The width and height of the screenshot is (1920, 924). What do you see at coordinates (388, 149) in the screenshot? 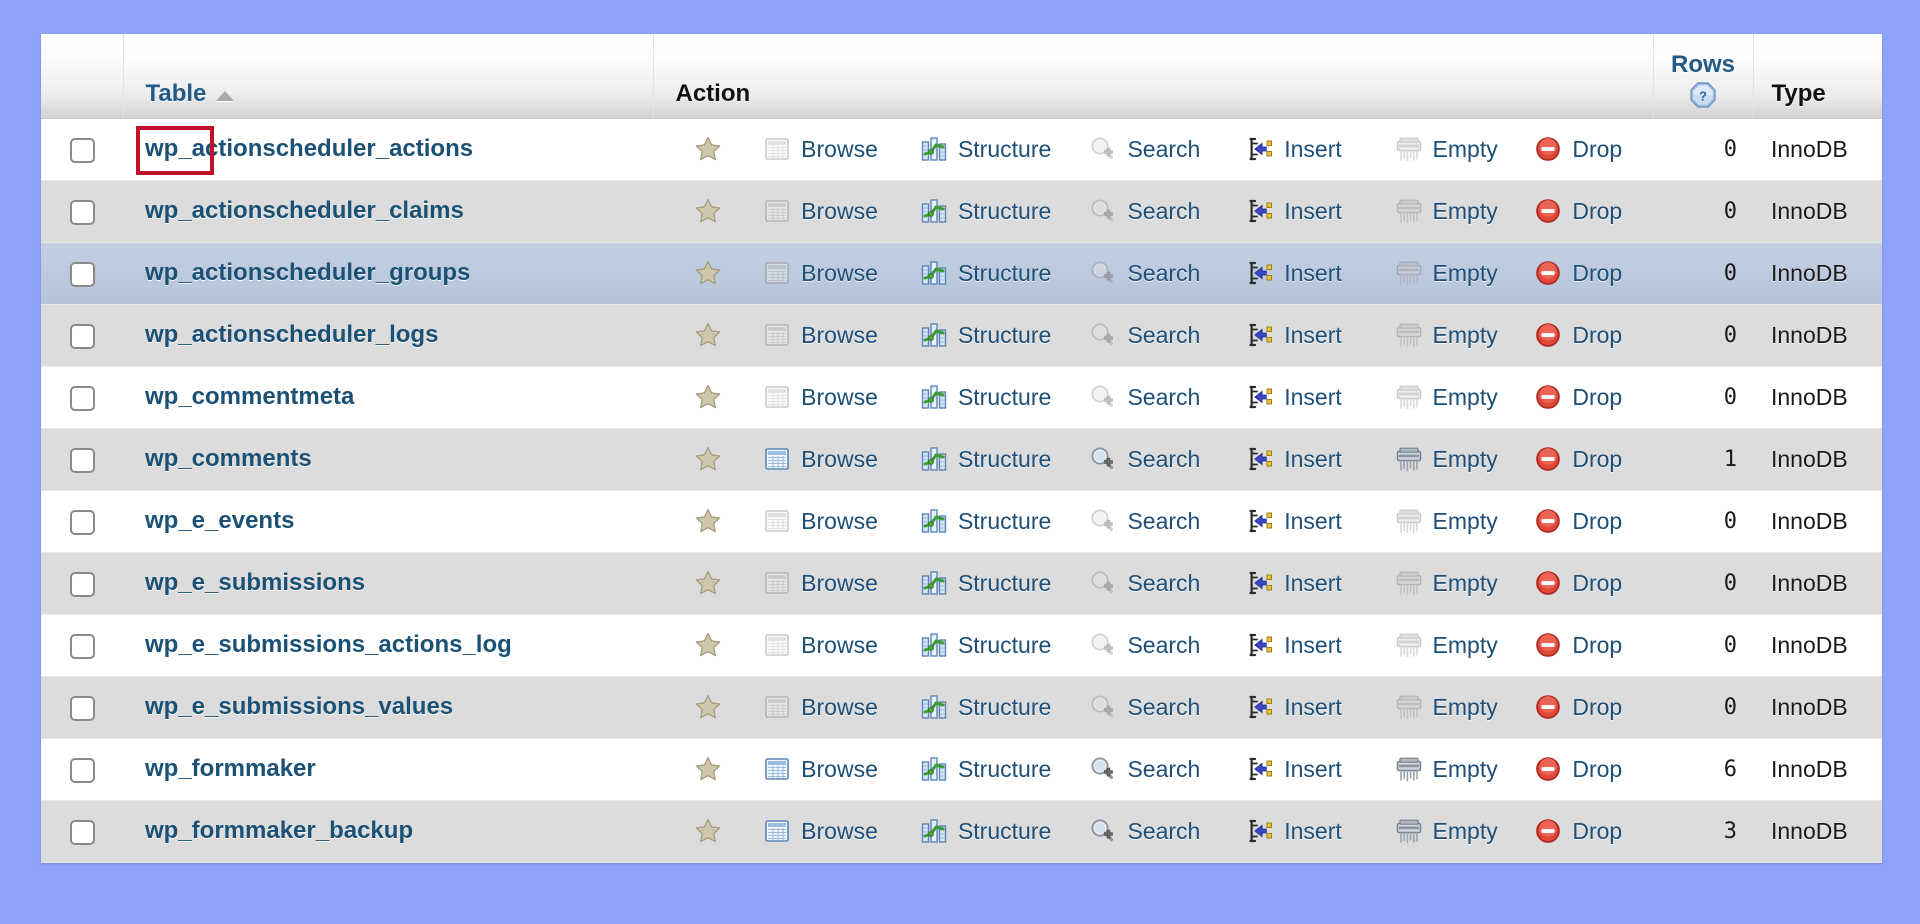
I see `table-name-cell: wp_actionscheduler_actions` at bounding box center [388, 149].